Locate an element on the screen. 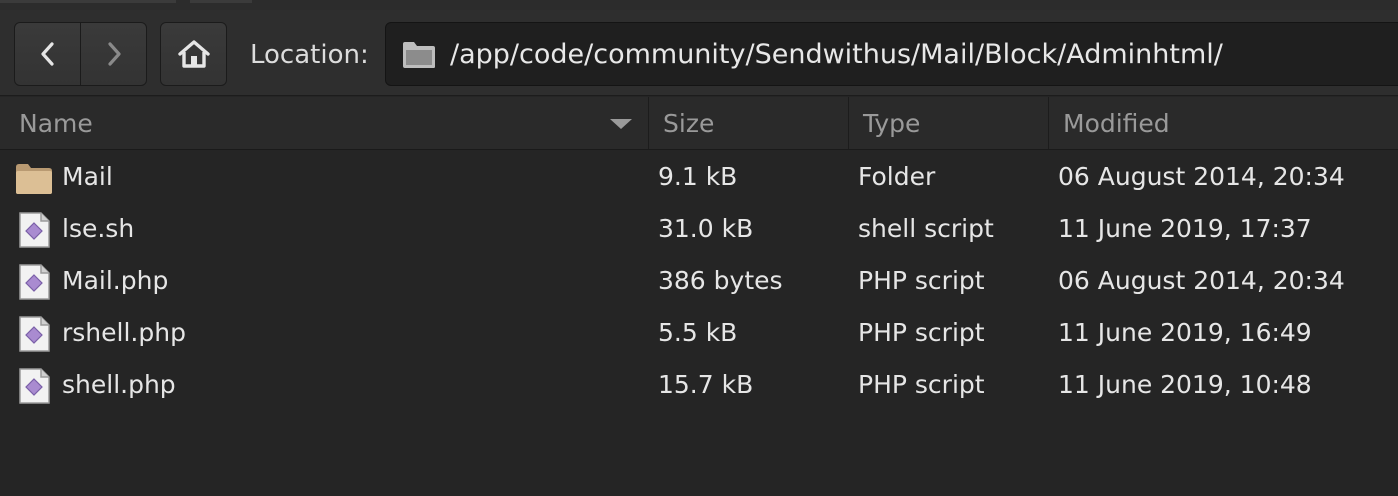 Image resolution: width=1398 pixels, height=496 pixels. file-modified: 11 June 2019, 10:48 is located at coordinates (1185, 384).